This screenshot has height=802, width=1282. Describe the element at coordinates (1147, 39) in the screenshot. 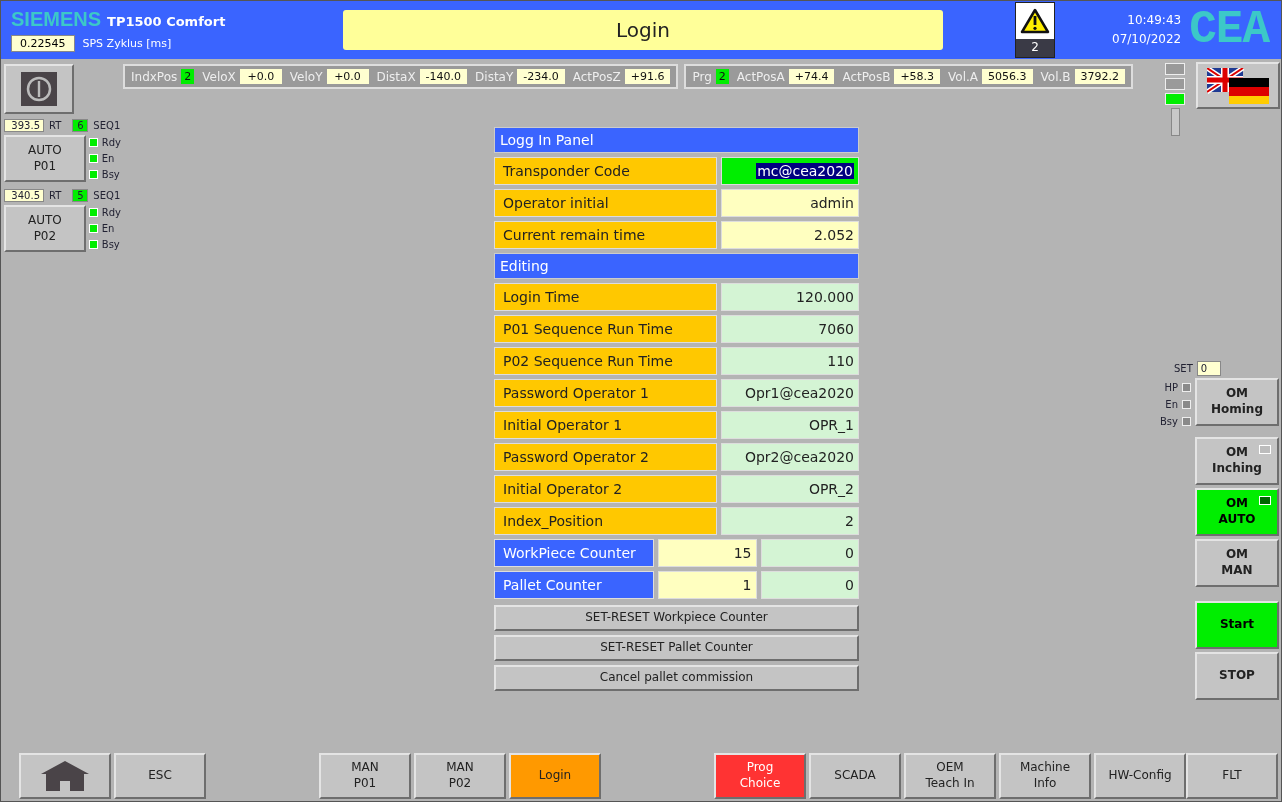

I see `clock-date: 07/10/2022` at that location.